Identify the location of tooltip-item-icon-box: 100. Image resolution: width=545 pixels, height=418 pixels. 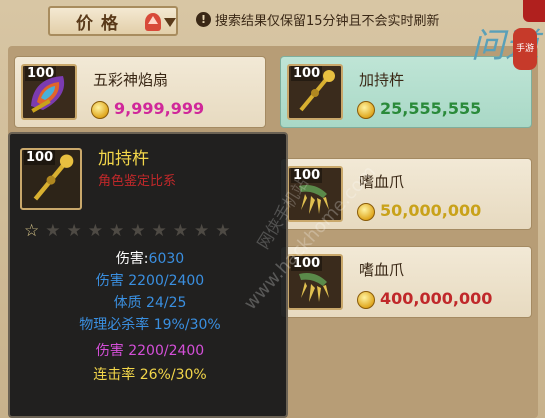
(51, 179).